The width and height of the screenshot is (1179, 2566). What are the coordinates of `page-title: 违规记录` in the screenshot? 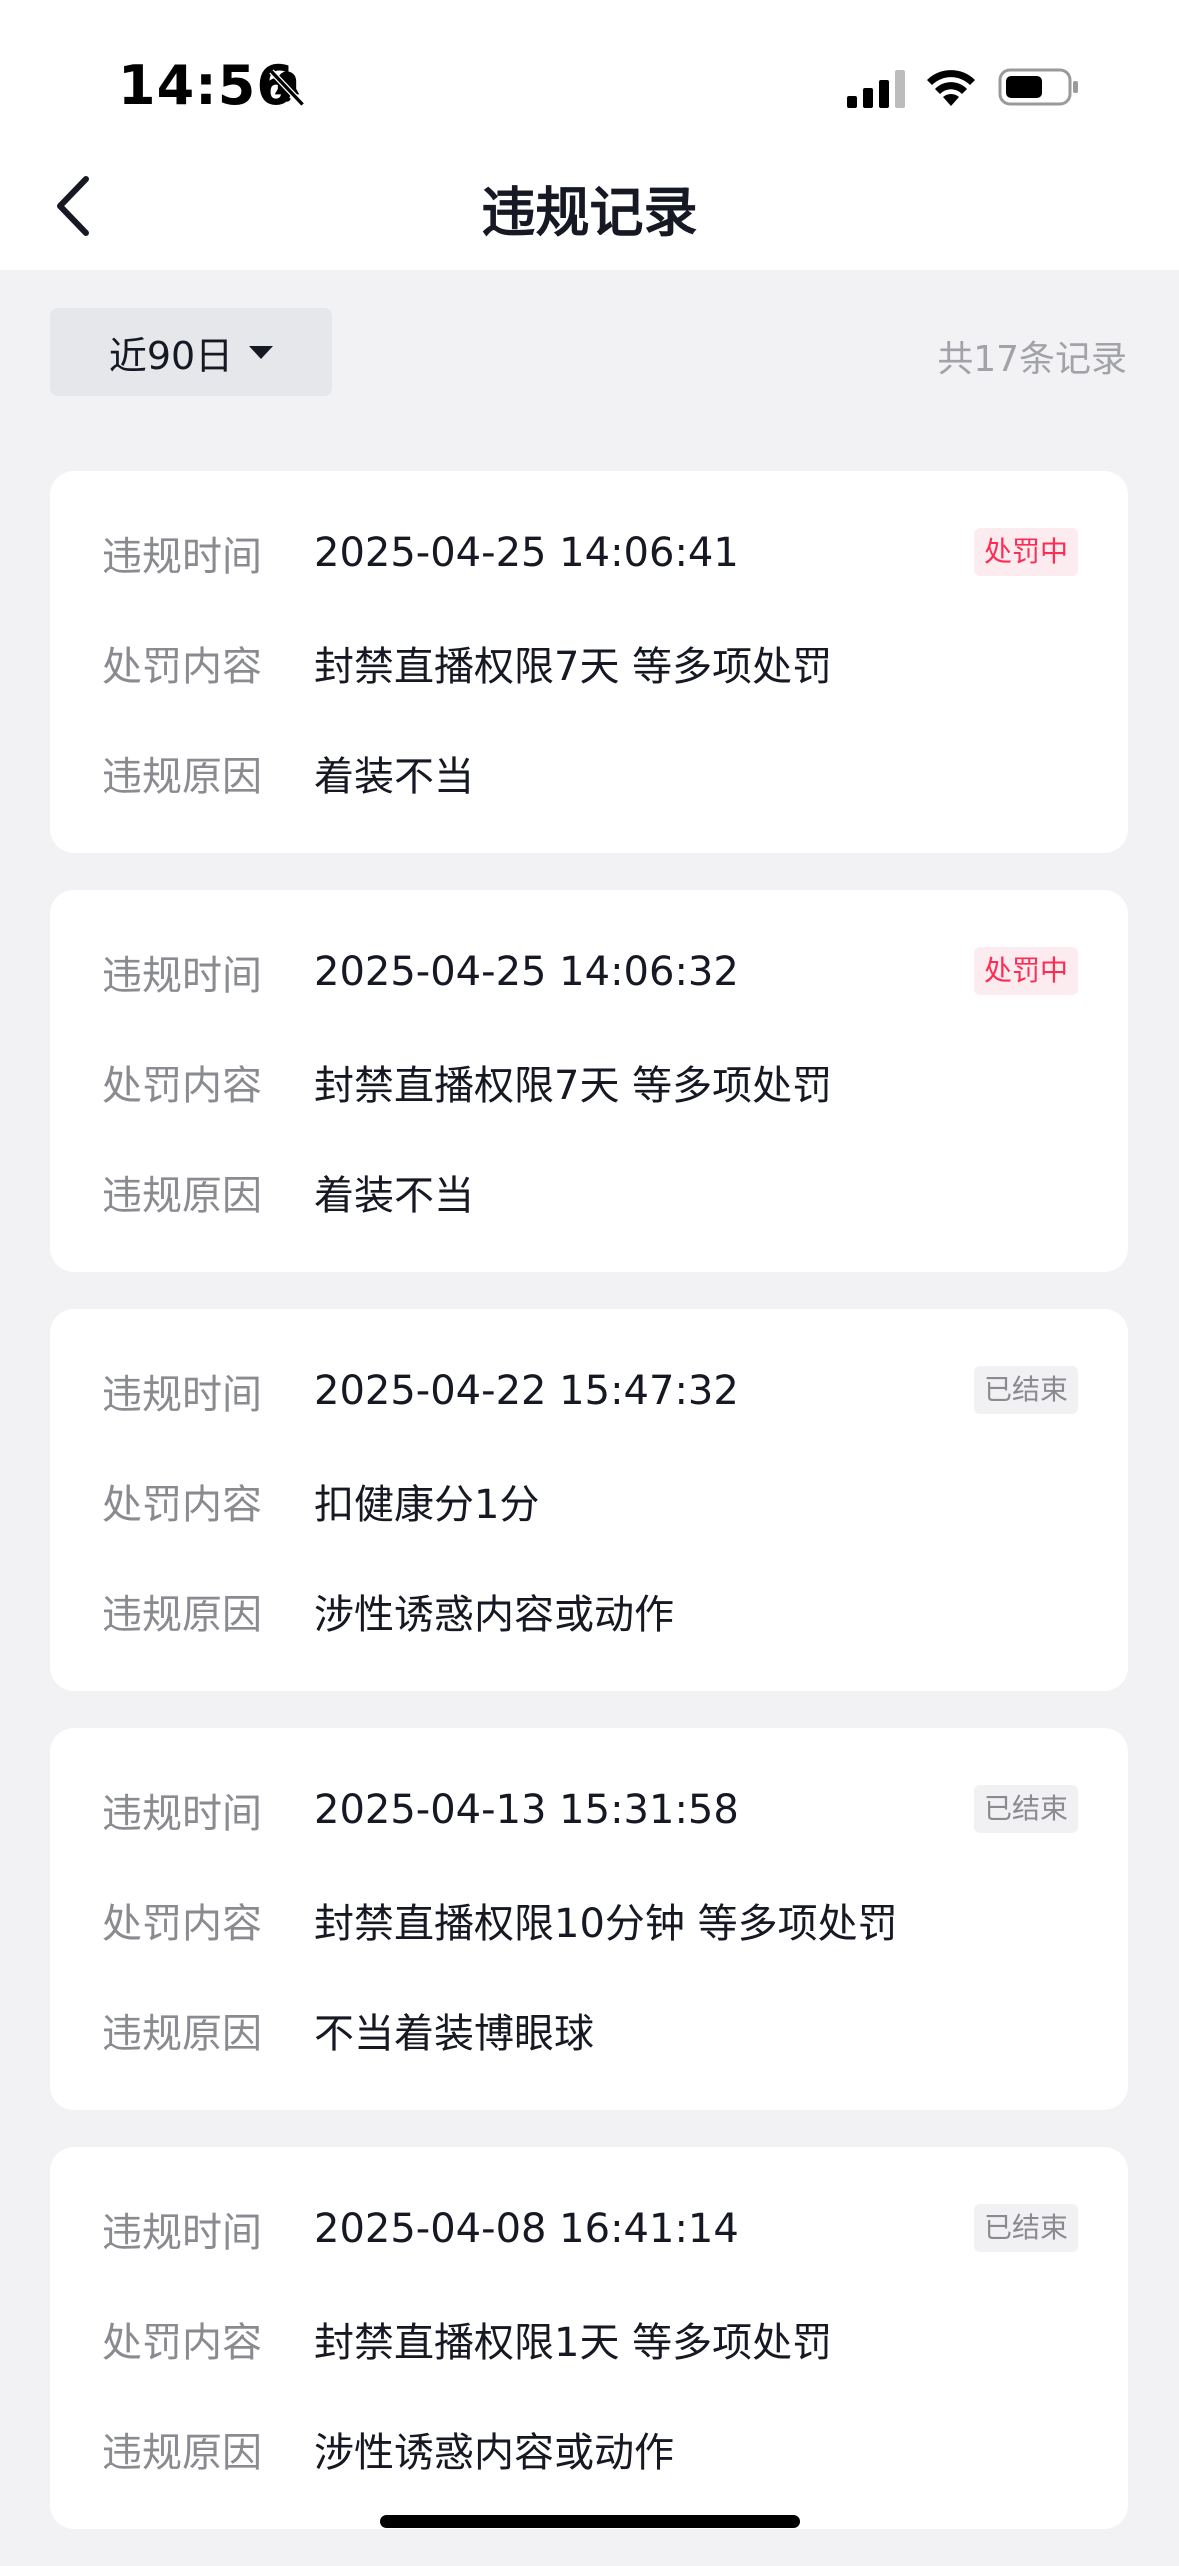 It's located at (589, 212).